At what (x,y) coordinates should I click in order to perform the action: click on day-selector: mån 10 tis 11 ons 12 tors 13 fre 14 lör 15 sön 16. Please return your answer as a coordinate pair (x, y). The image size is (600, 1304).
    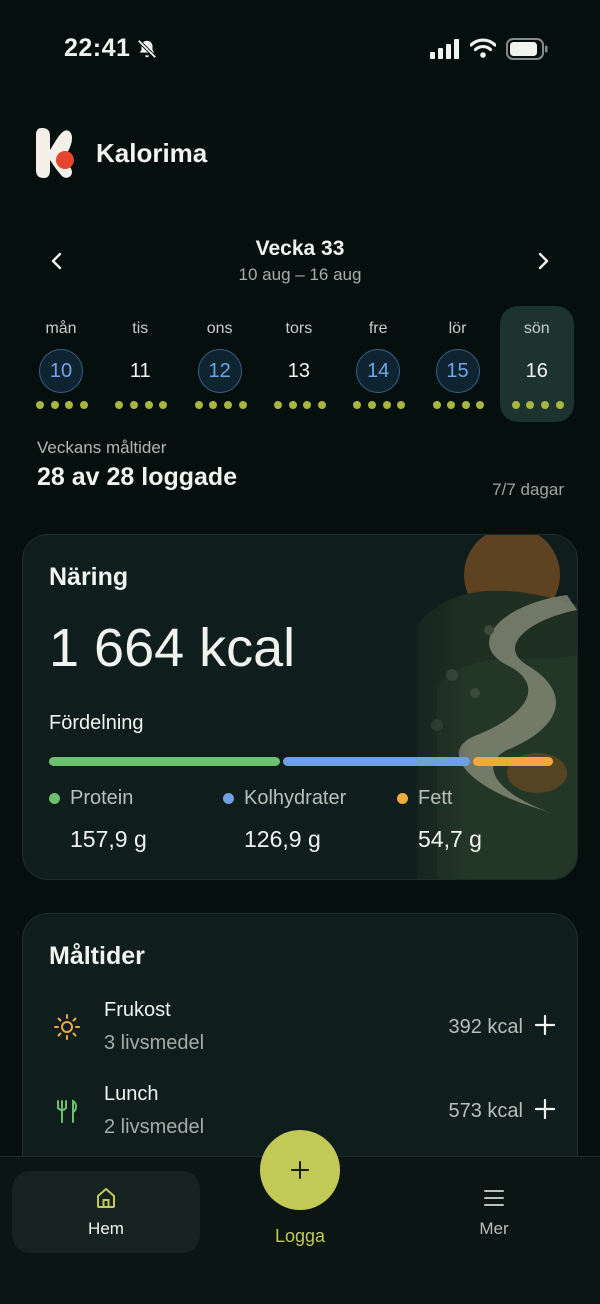
    Looking at the image, I should click on (300, 364).